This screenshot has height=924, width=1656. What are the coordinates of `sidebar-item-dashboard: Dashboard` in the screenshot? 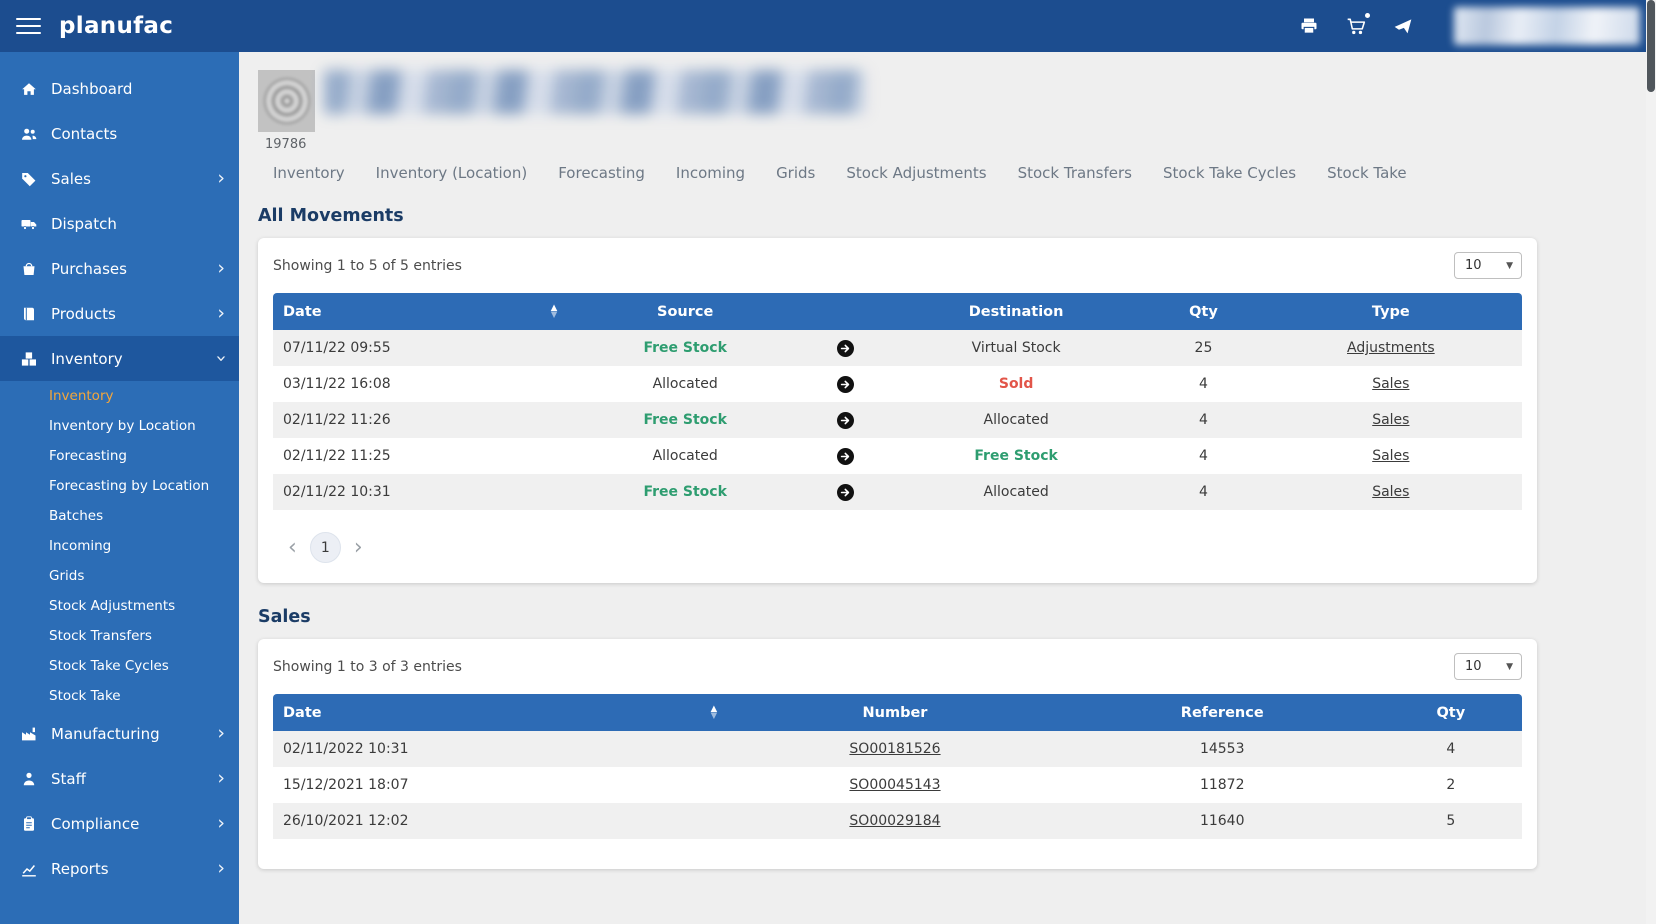 It's located at (119, 88).